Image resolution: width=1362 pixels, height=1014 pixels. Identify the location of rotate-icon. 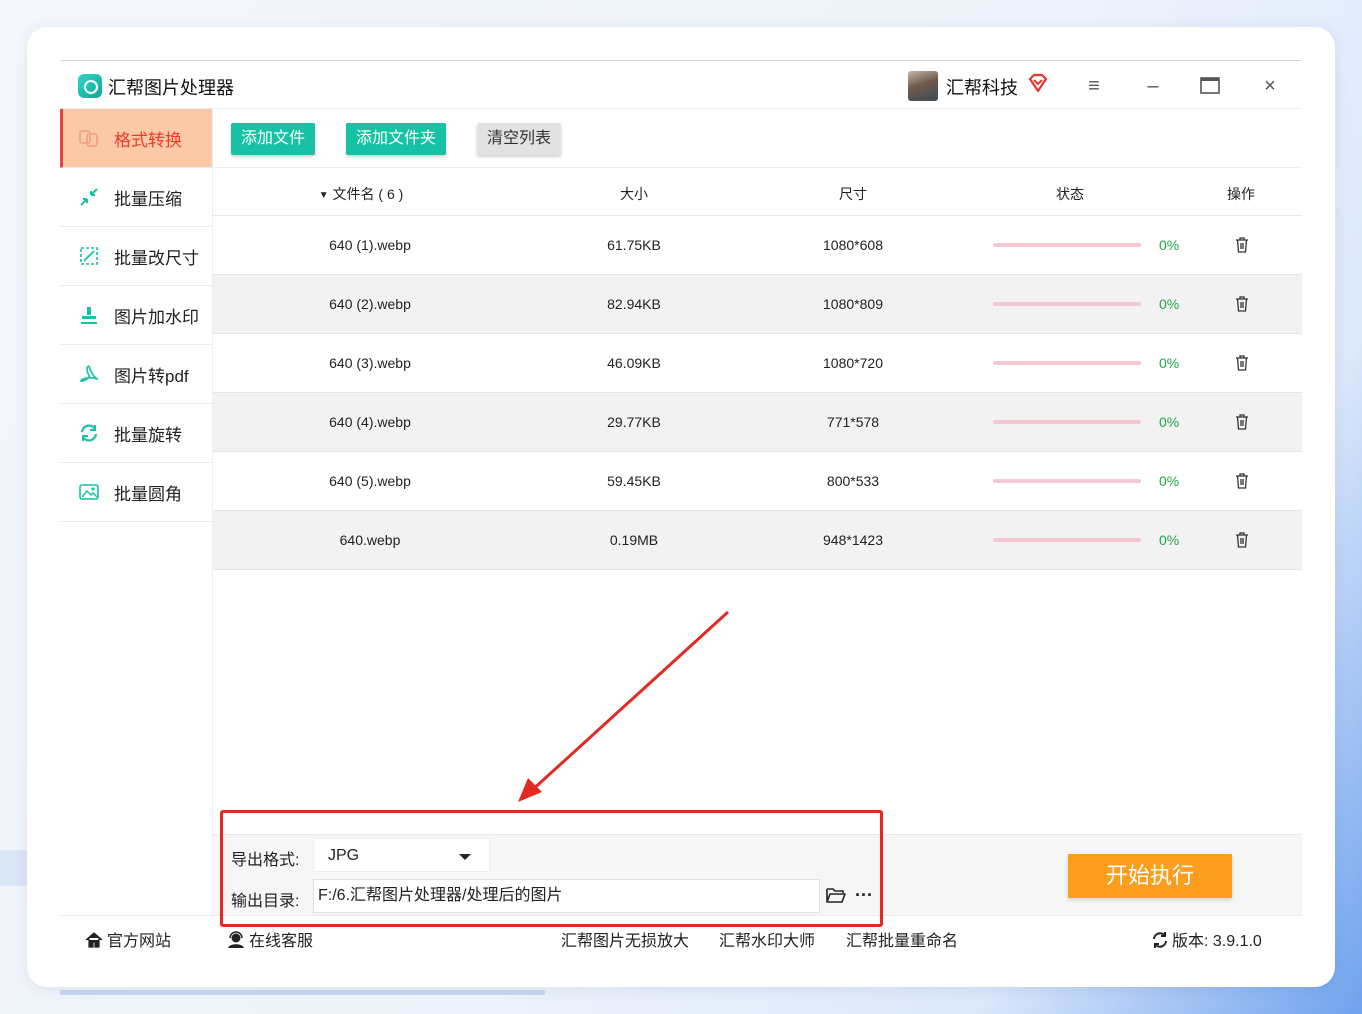
(89, 433).